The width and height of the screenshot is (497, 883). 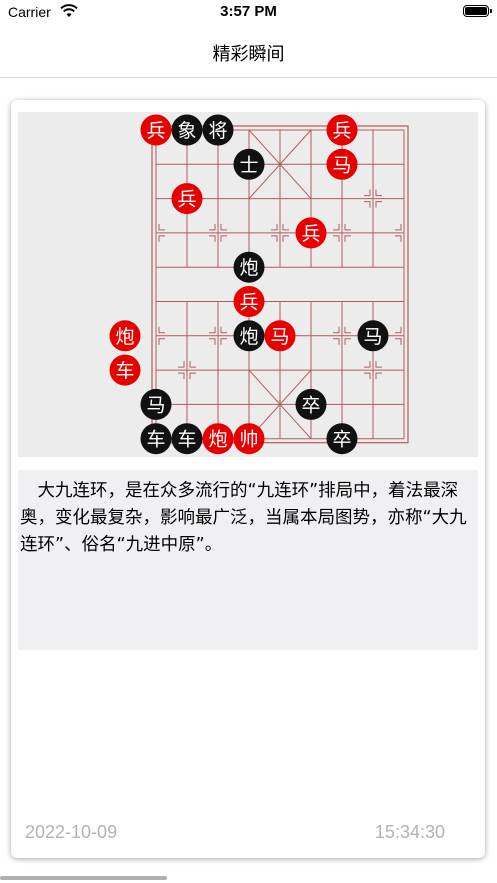 I want to click on navigation-bar: 精彩瞬间, so click(x=248, y=52).